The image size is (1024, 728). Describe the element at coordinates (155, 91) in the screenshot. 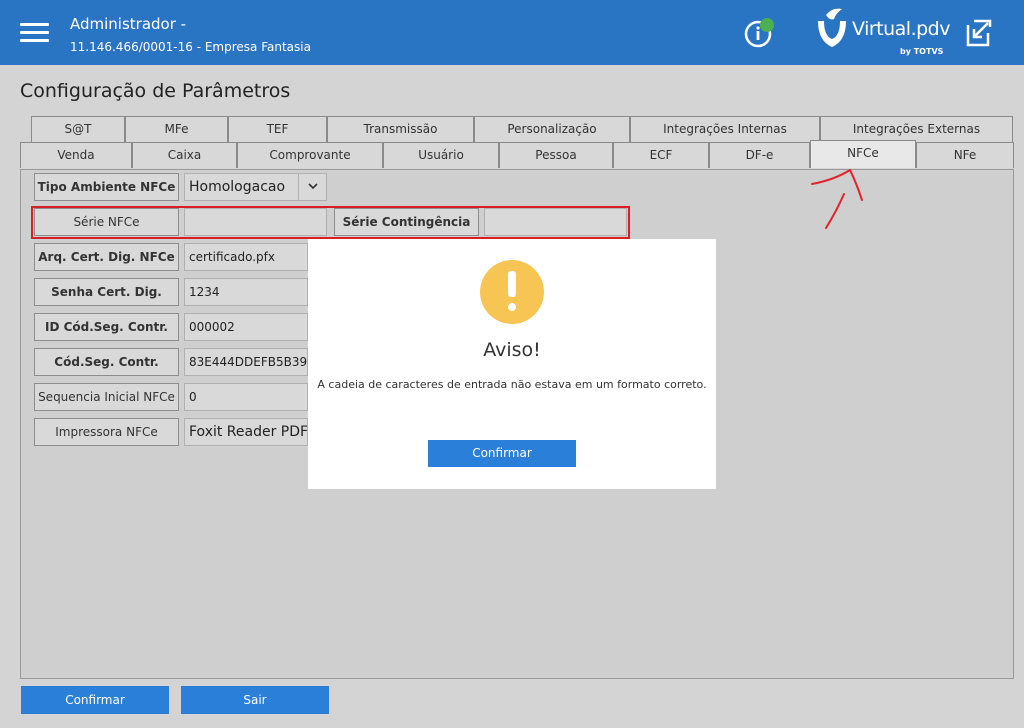

I see `page-title: Configuração de Parâmetros` at that location.